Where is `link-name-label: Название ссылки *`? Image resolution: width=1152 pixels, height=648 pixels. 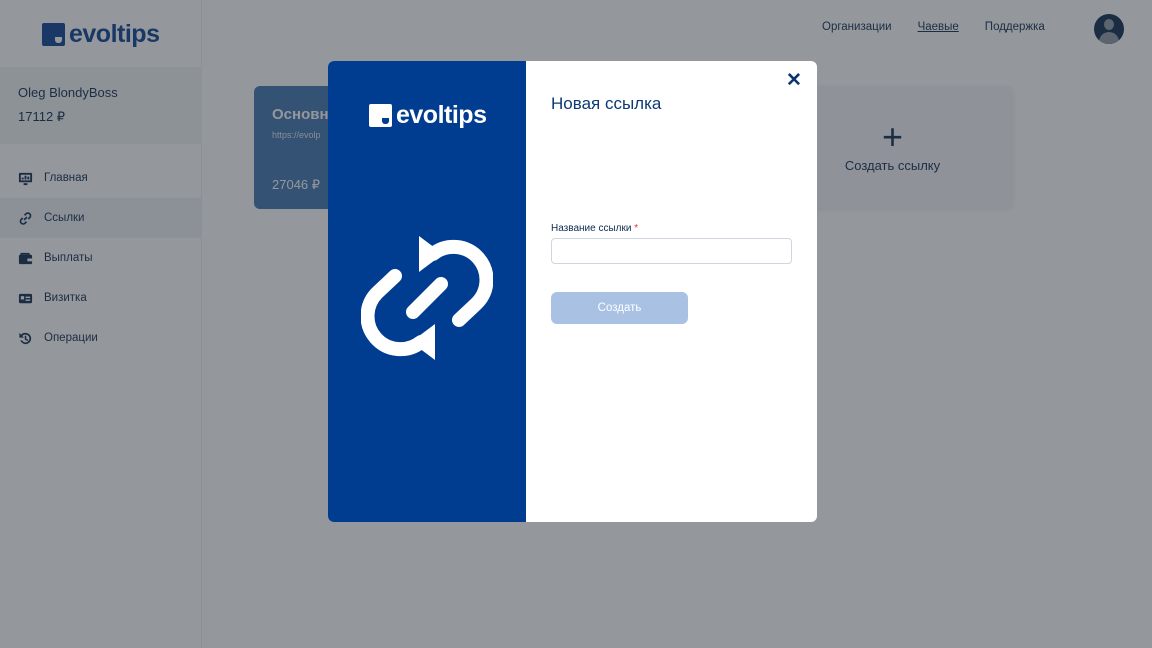
link-name-label: Название ссылки * is located at coordinates (594, 228).